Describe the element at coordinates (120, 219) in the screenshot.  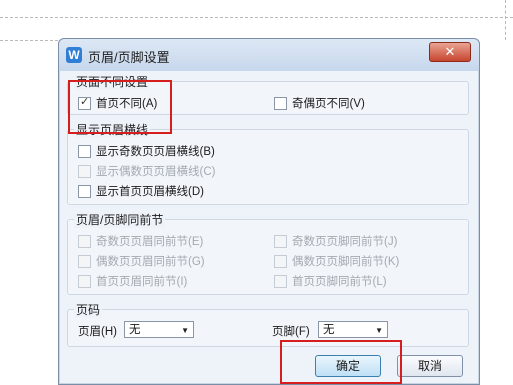
I see `group-label: 页眉/页脚同前节` at that location.